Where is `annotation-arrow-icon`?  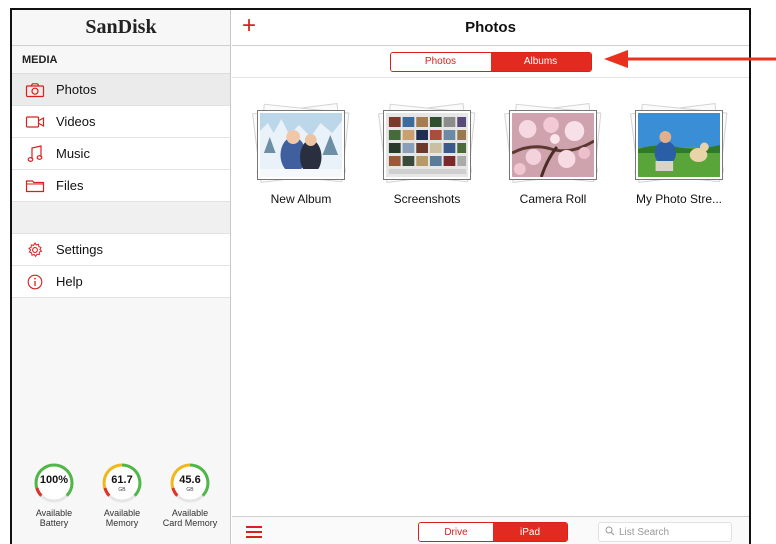 annotation-arrow-icon is located at coordinates (690, 59).